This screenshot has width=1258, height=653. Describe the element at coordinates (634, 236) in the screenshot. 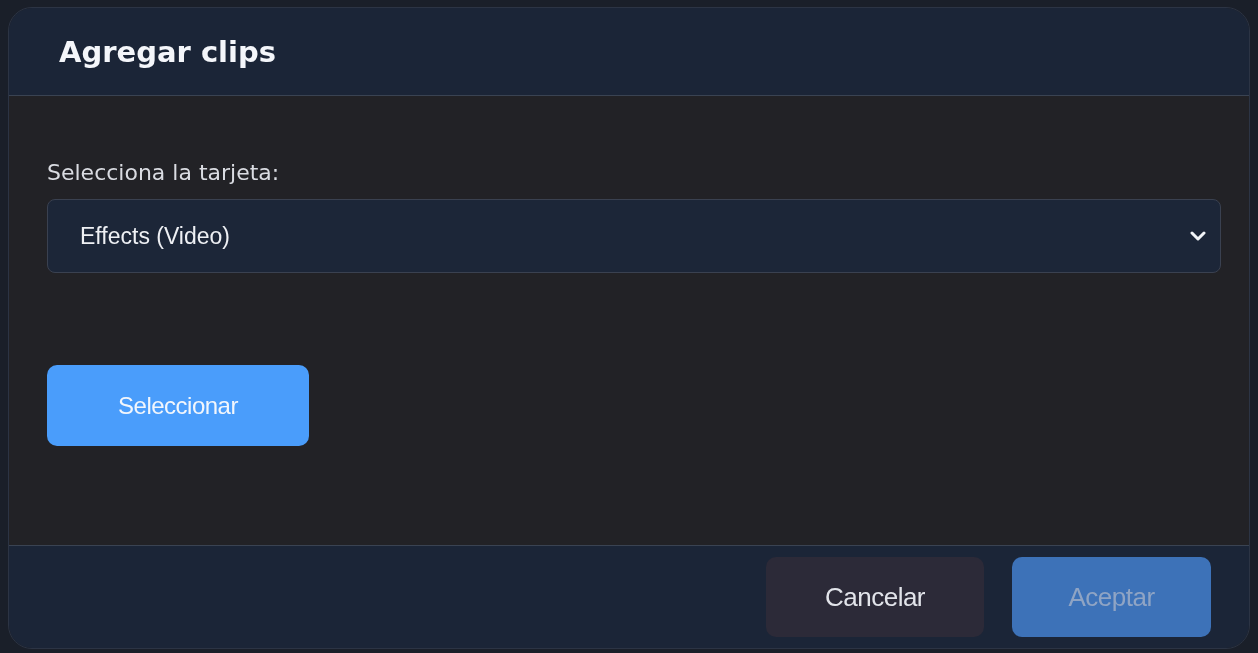

I see `card-select: Effects (Video)` at that location.